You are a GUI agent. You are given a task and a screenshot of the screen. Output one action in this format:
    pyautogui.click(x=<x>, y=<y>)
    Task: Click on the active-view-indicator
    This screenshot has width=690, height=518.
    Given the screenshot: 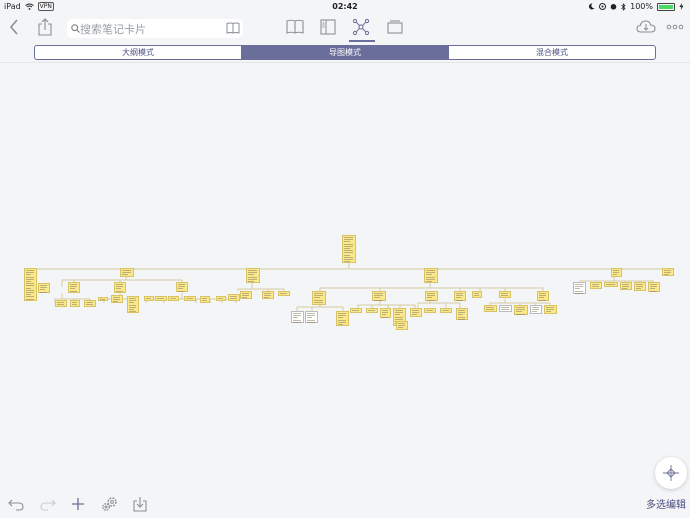 What is the action you would take?
    pyautogui.click(x=362, y=41)
    